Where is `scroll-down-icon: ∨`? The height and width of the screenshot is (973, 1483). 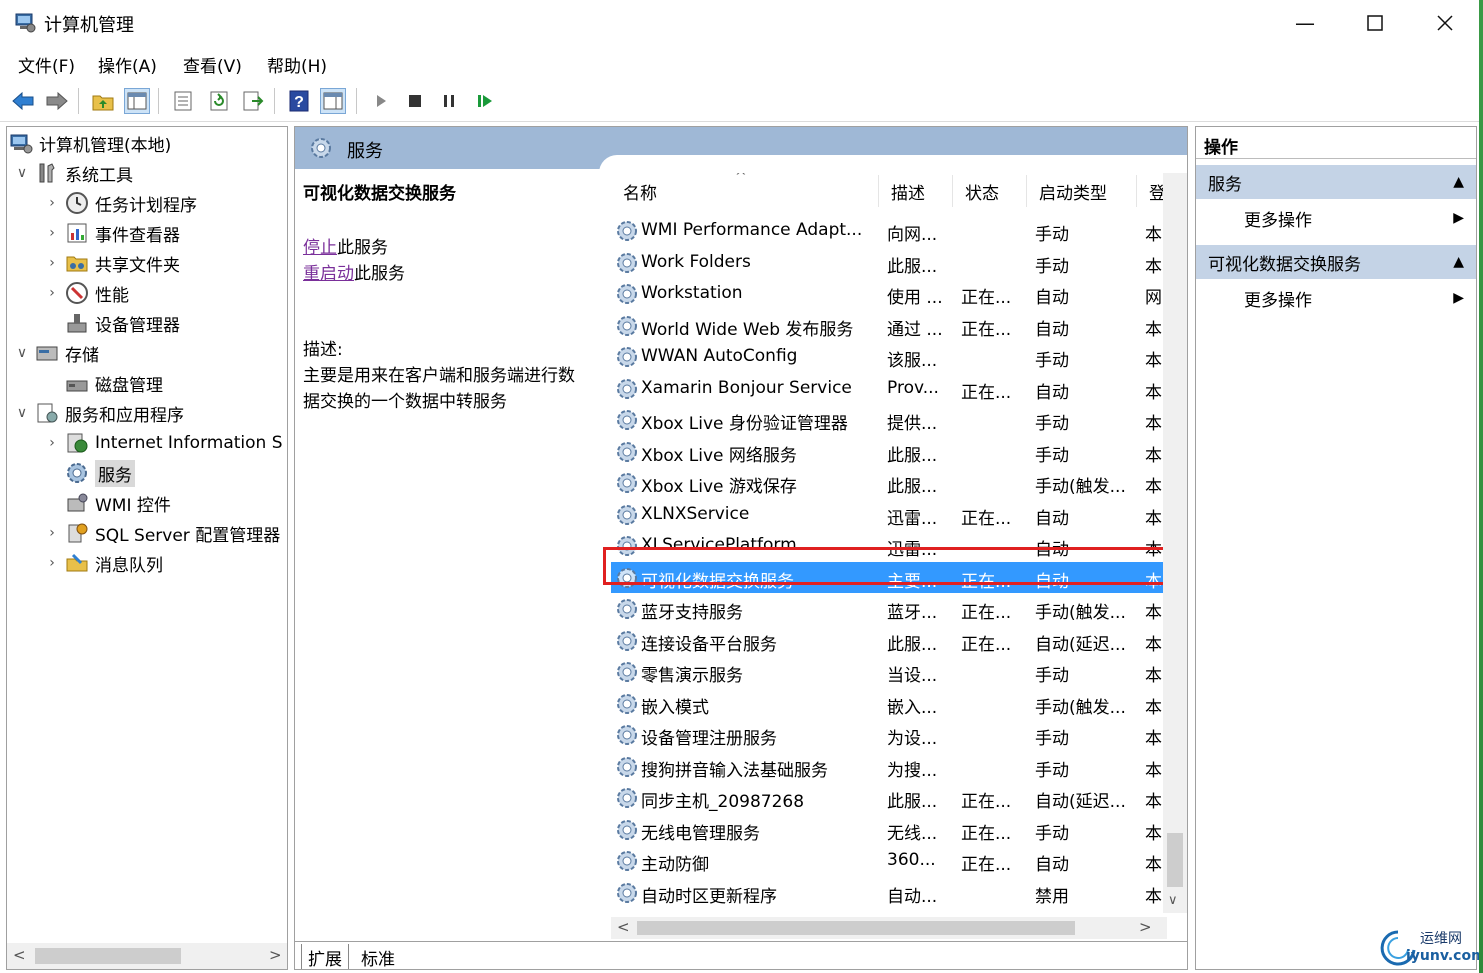 scroll-down-icon: ∨ is located at coordinates (1173, 900).